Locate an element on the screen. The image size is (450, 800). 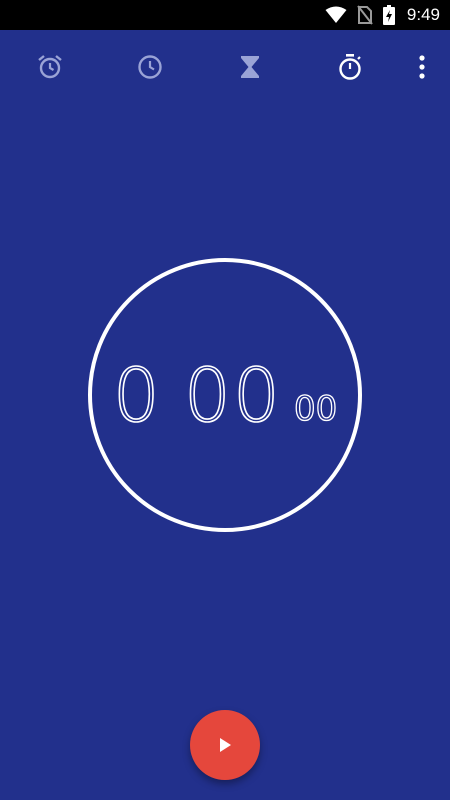
play-icon is located at coordinates (225, 745).